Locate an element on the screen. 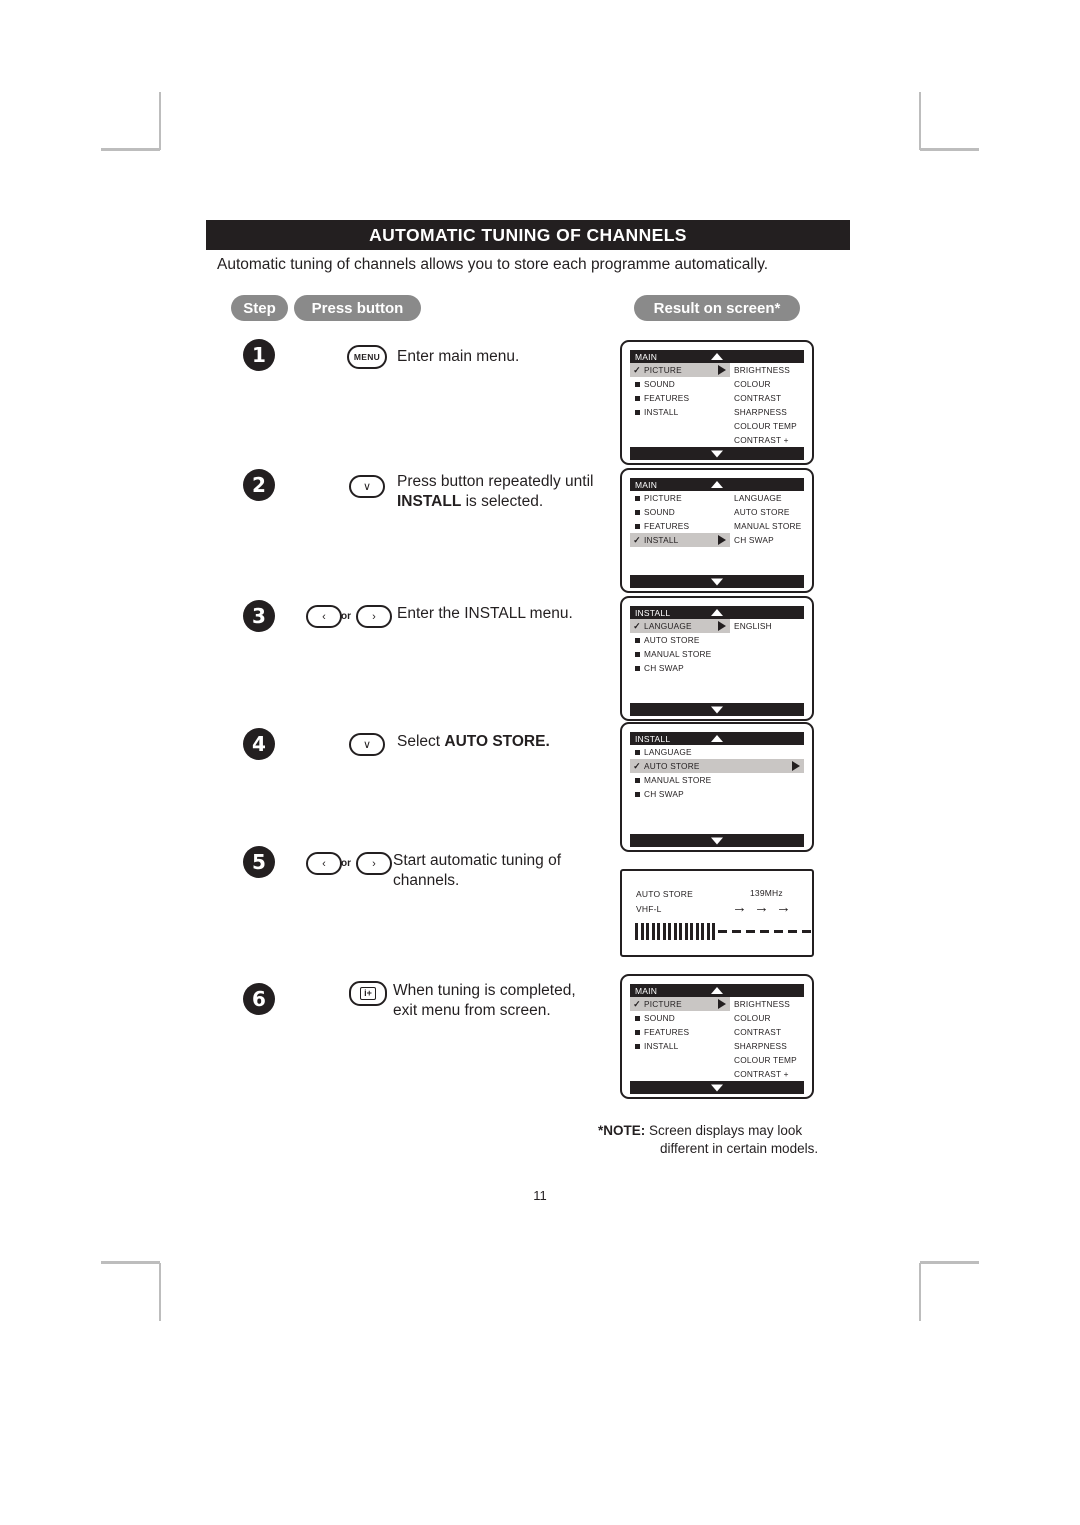 The height and width of the screenshot is (1525, 1080). menu-row-label: LANGUAGE is located at coordinates (668, 626).